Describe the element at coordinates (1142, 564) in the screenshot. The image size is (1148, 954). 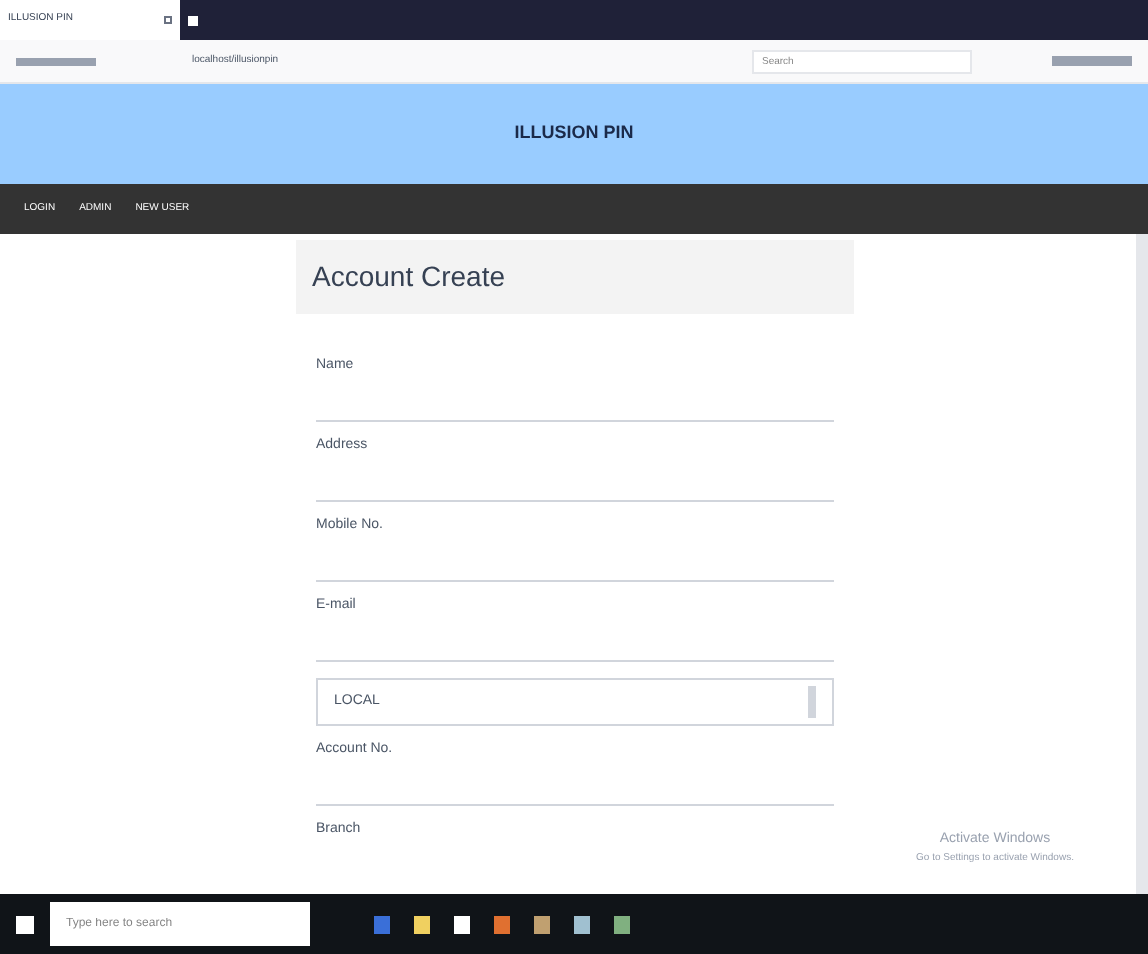
I see `scrollbar` at that location.